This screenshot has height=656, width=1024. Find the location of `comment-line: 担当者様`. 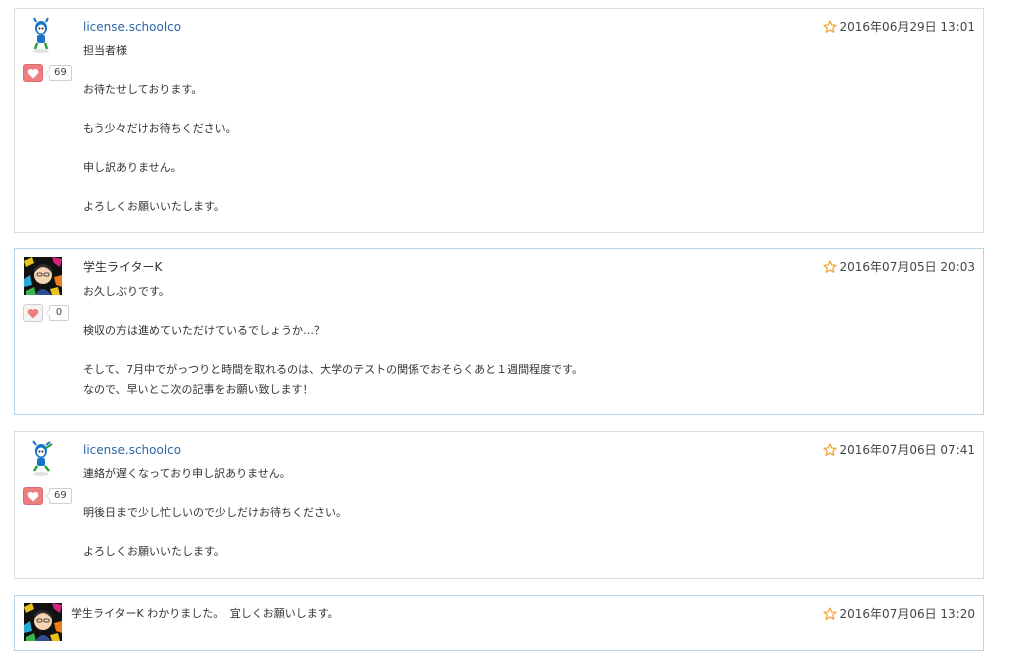

comment-line: 担当者様 is located at coordinates (105, 50).